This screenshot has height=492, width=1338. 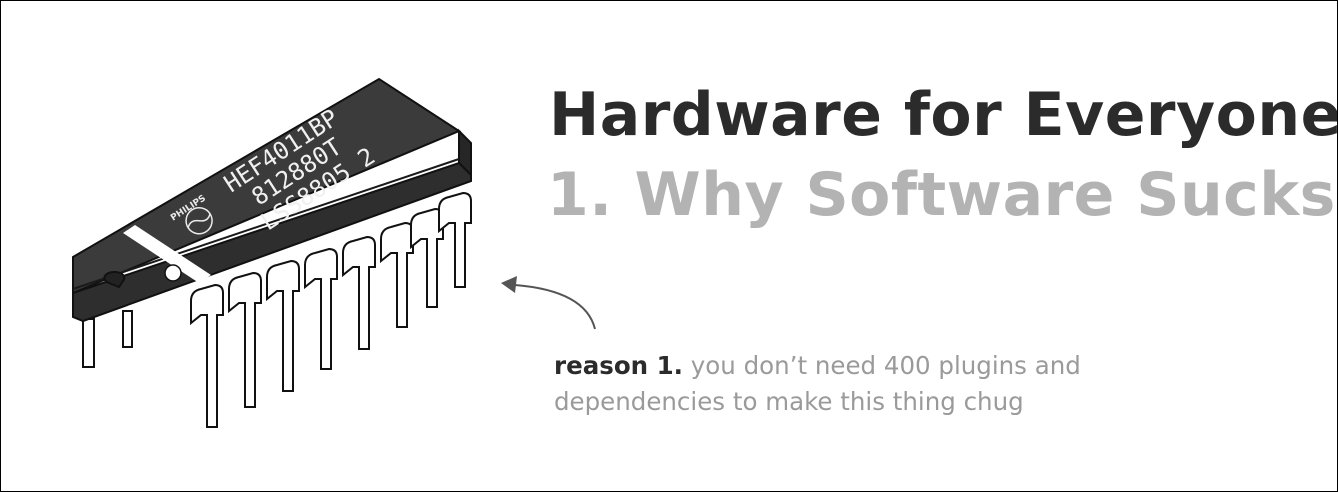 I want to click on curved-arrow-icon, so click(x=548, y=303).